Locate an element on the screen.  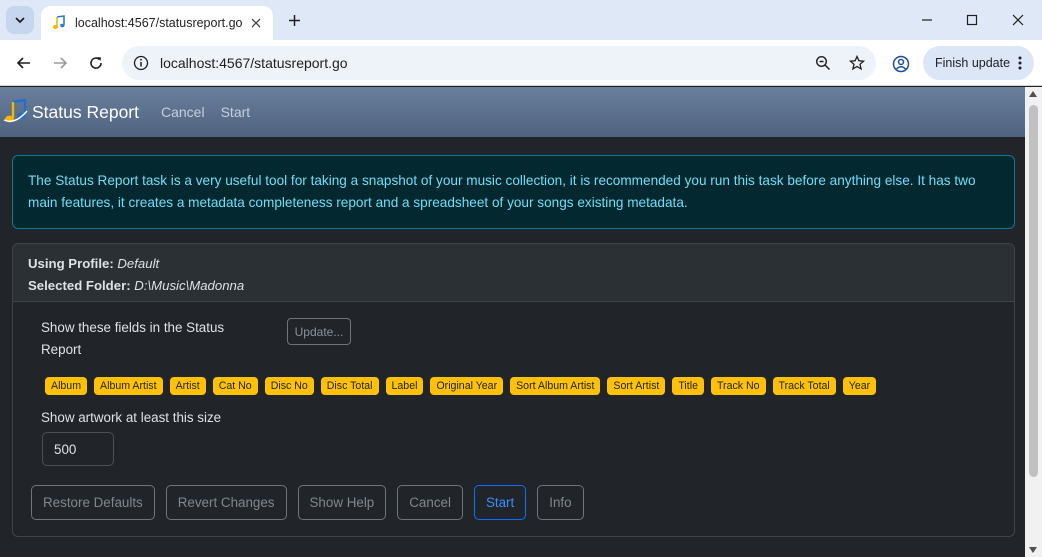
site-info-icon is located at coordinates (141, 63).